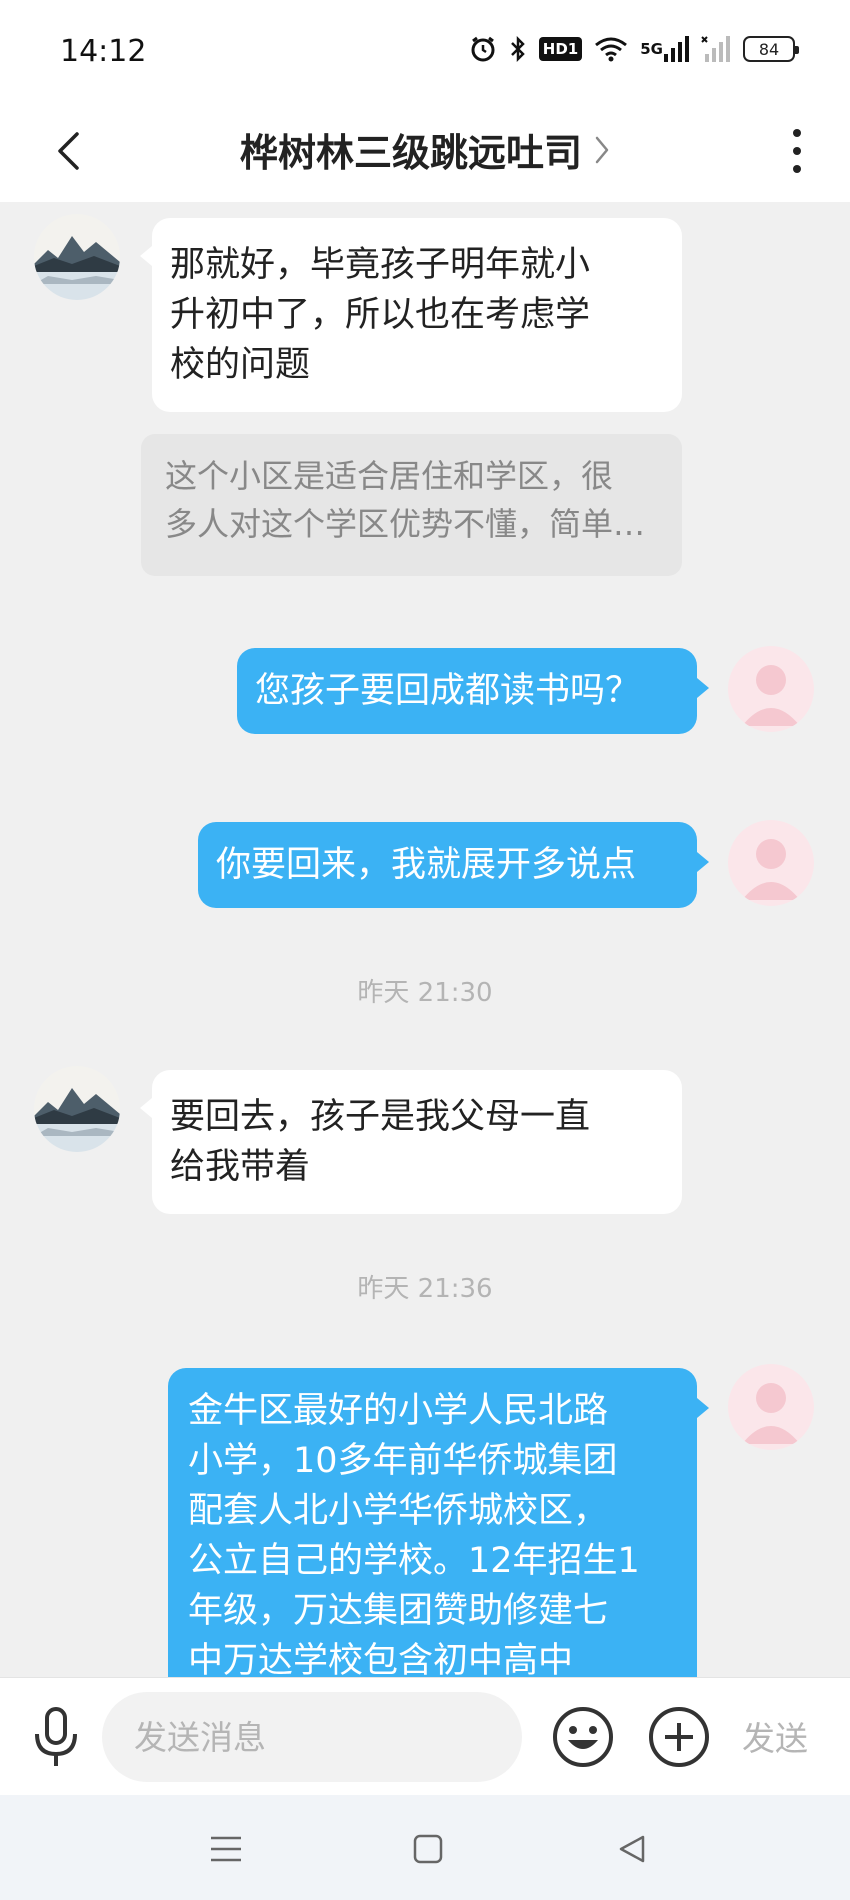 Image resolution: width=850 pixels, height=1900 pixels. I want to click on battery-icon: 84, so click(771, 49).